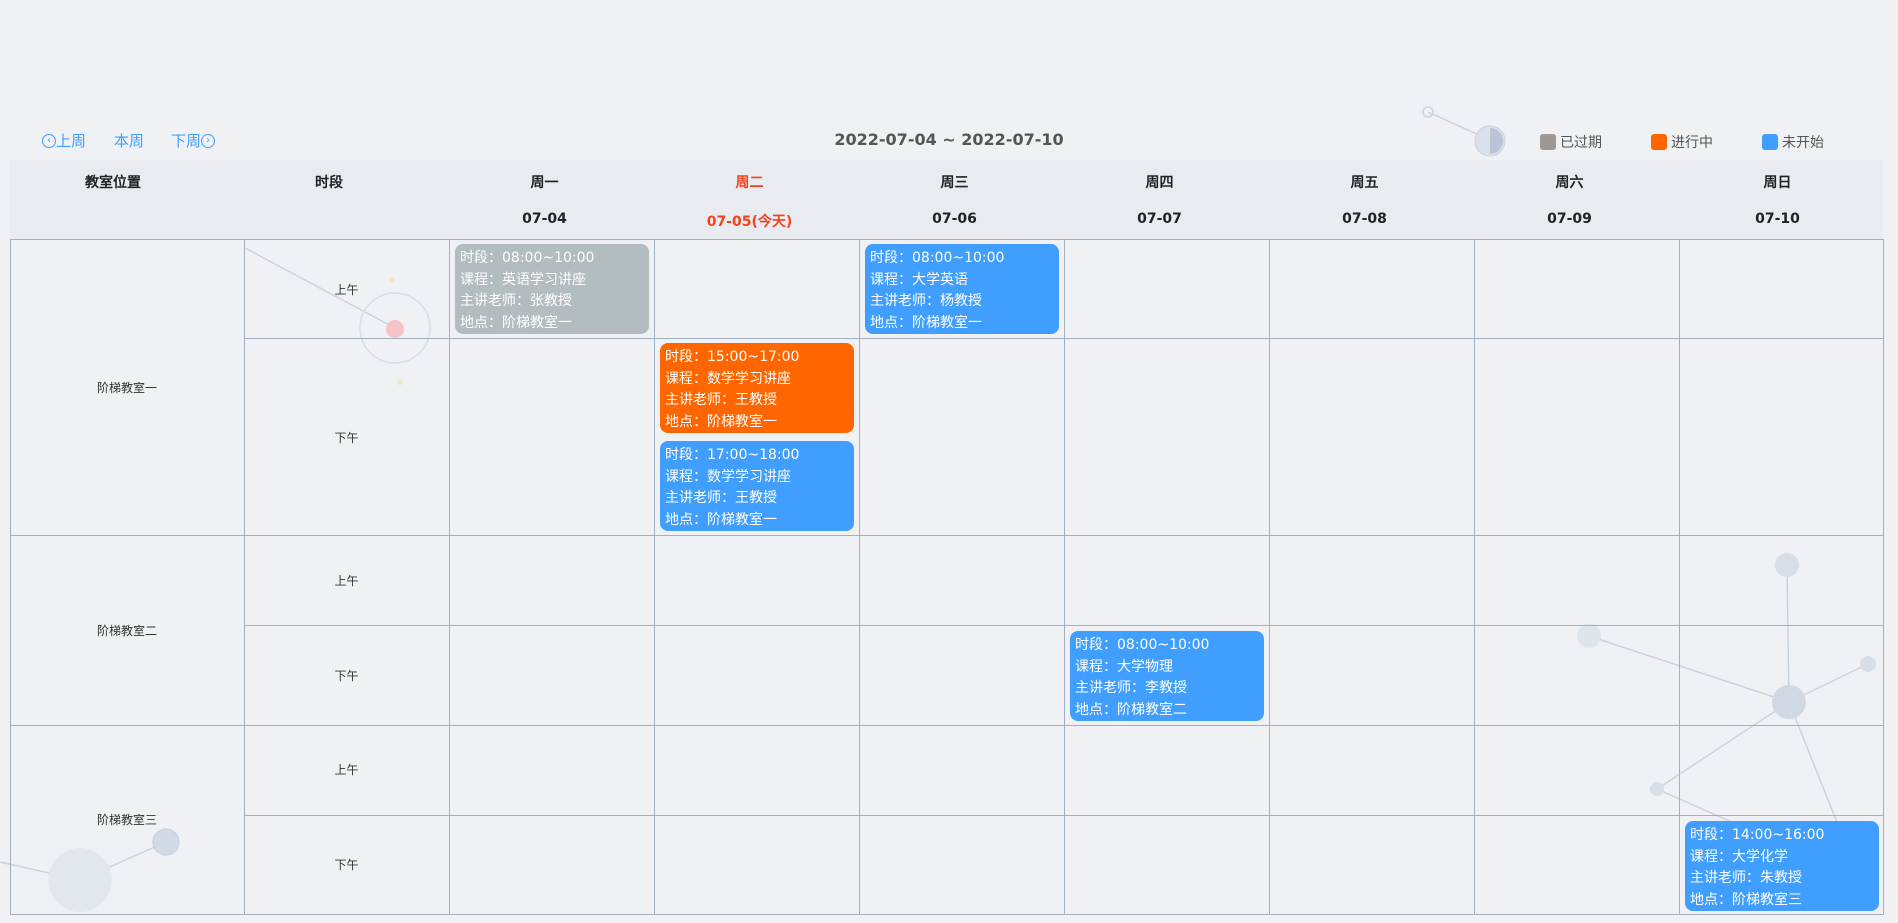  I want to click on day-date-mon: 07-04, so click(544, 219).